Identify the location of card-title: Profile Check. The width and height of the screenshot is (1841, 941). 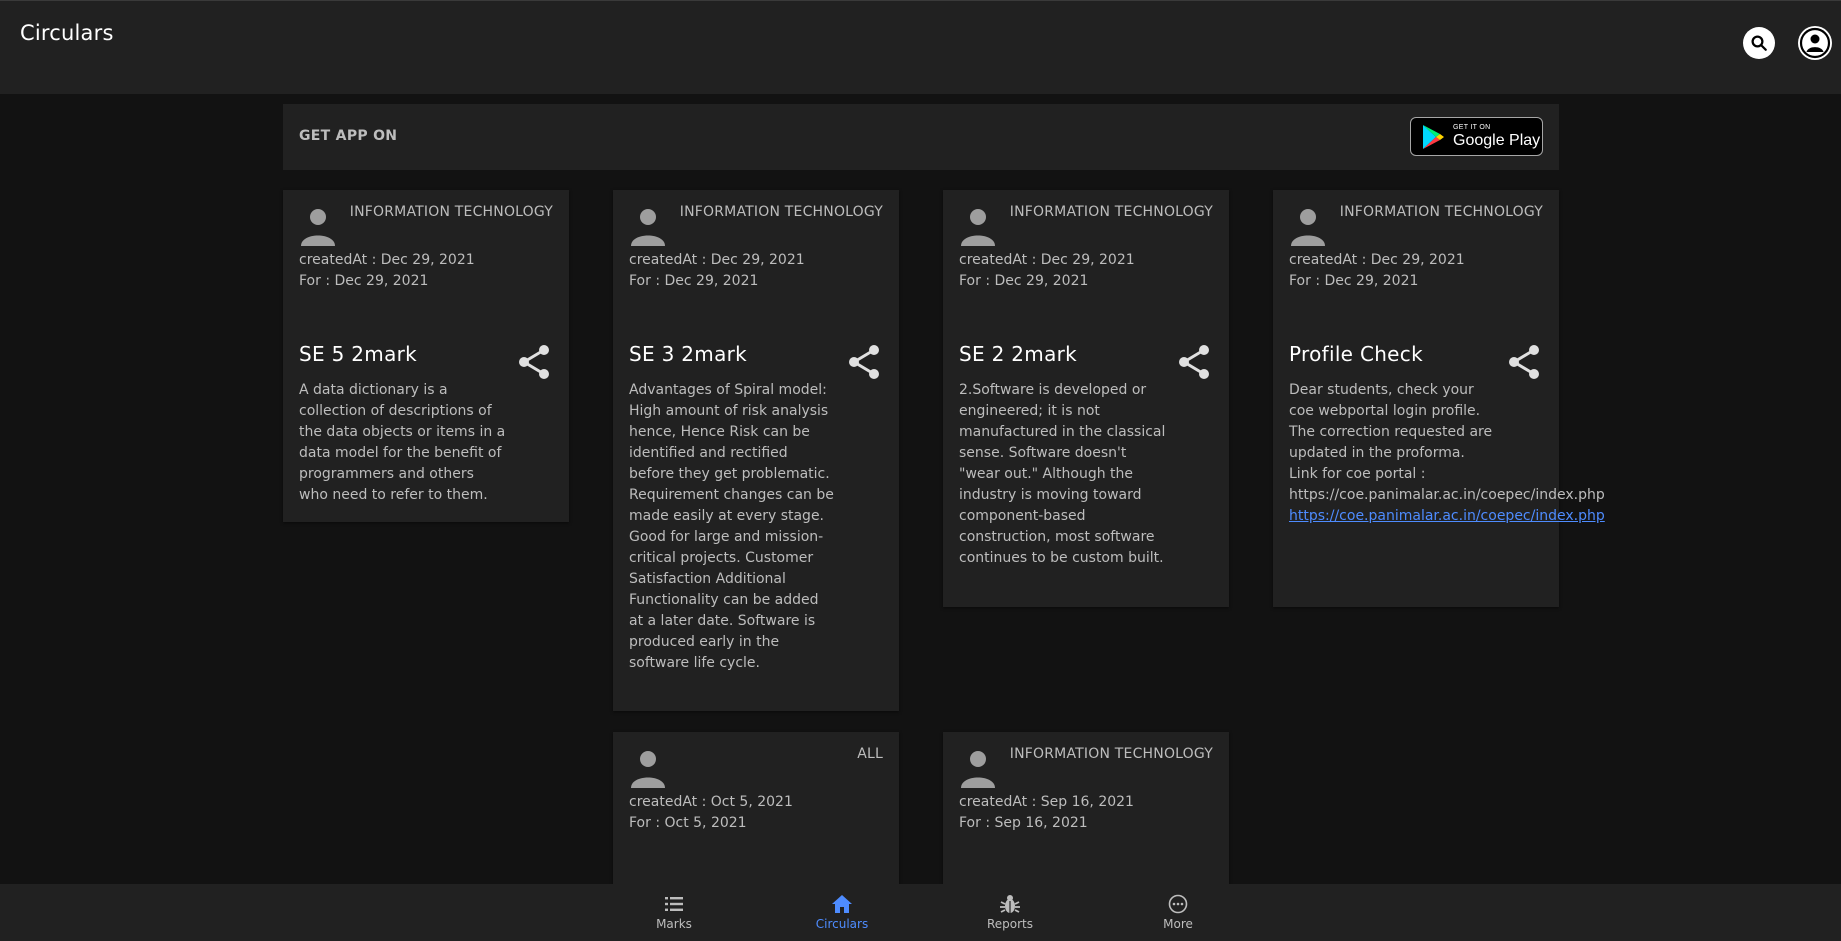
(1356, 354).